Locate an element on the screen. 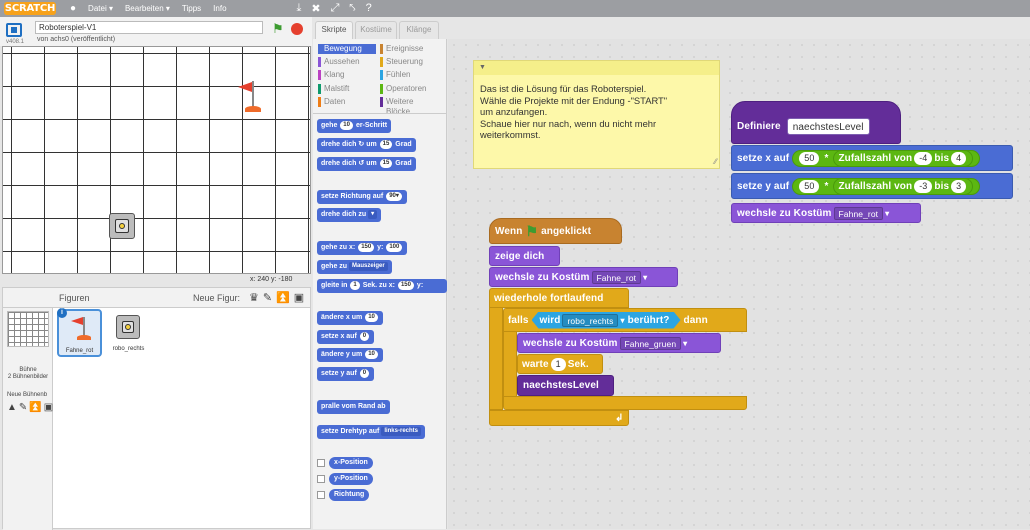  category-steuerung: Steuerung is located at coordinates (409, 62).